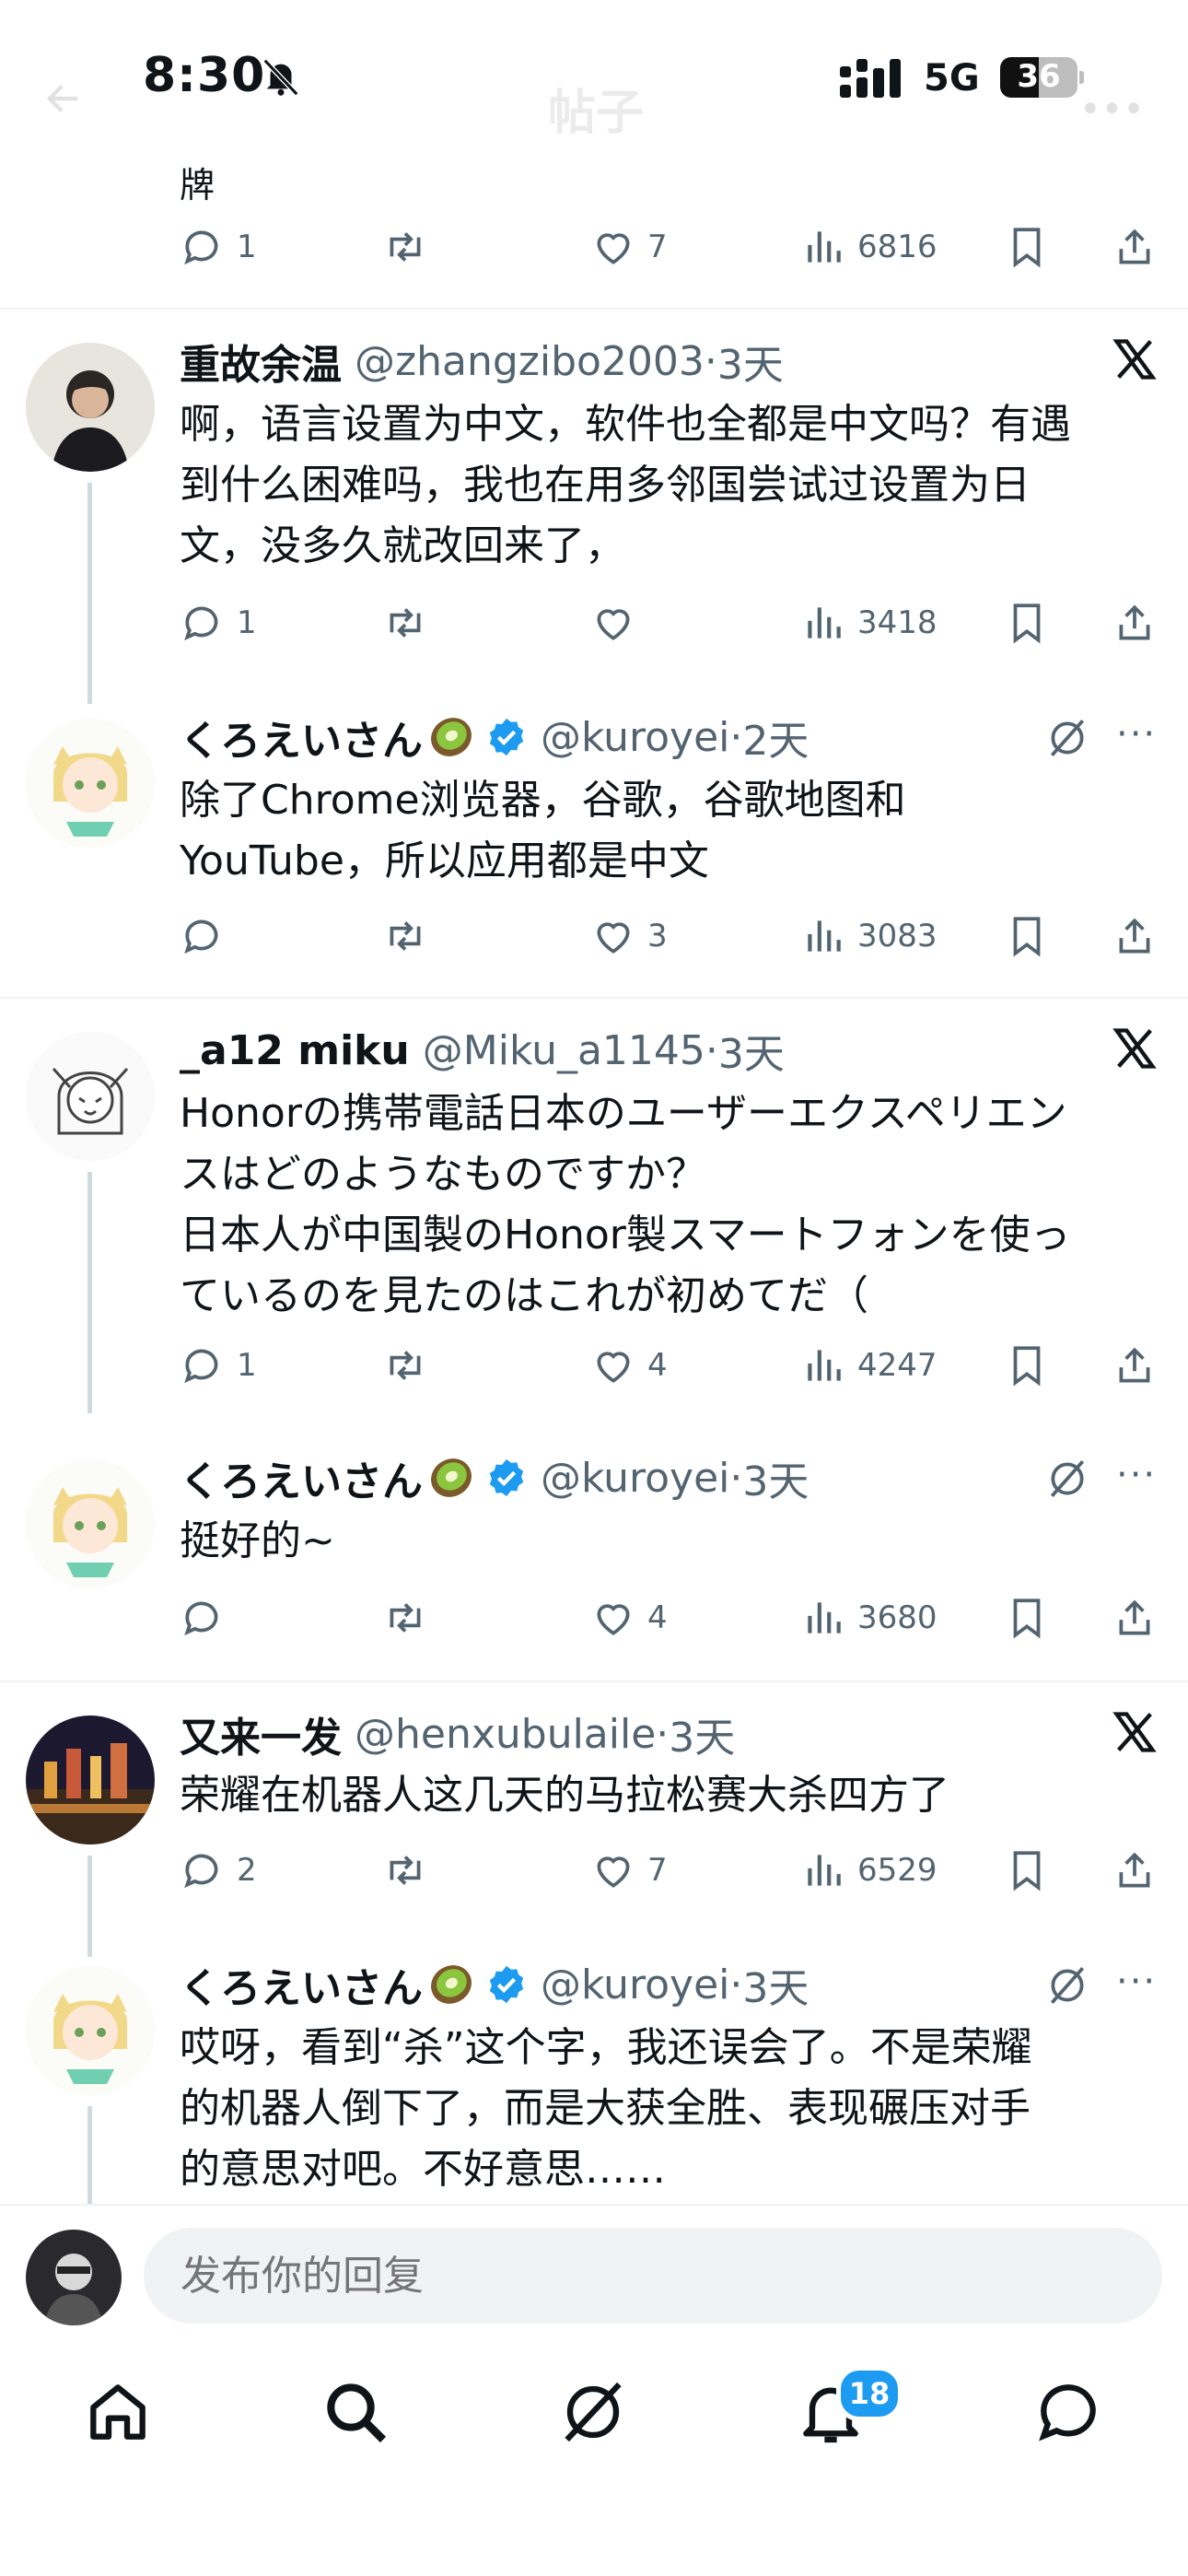  I want to click on tweet-actions: 1 4 4247, so click(672, 1365).